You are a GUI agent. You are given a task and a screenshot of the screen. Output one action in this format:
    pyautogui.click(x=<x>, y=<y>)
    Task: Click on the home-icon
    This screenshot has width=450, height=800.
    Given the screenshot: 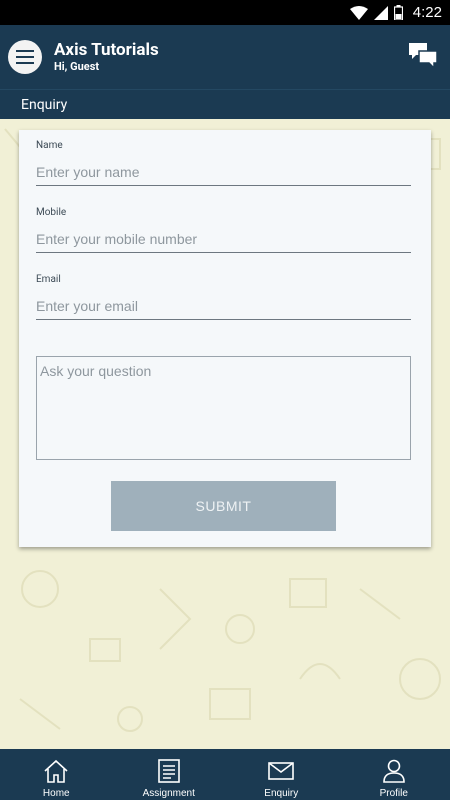 What is the action you would take?
    pyautogui.click(x=56, y=771)
    